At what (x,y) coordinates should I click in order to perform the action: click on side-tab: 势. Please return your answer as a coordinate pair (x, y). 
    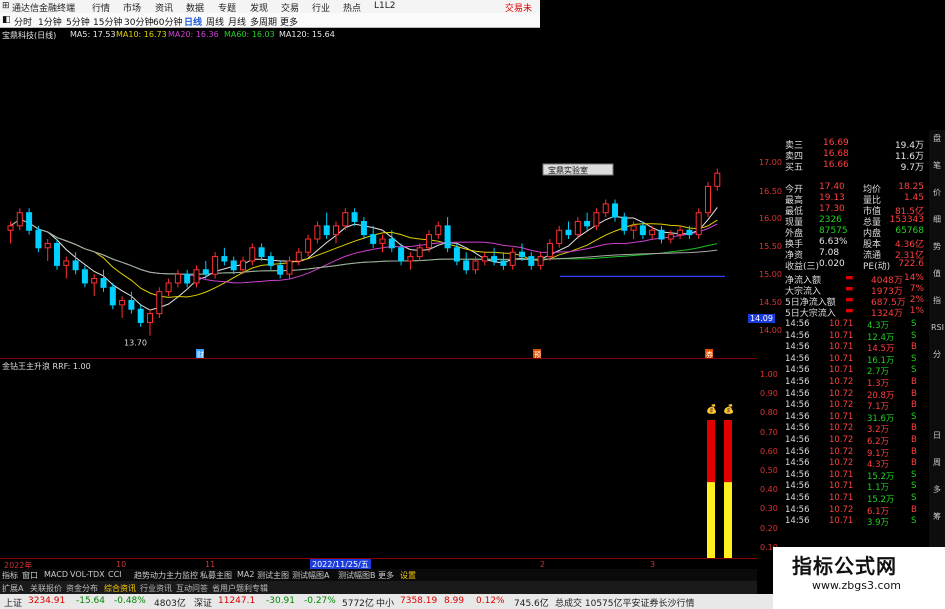
    Looking at the image, I should click on (937, 247).